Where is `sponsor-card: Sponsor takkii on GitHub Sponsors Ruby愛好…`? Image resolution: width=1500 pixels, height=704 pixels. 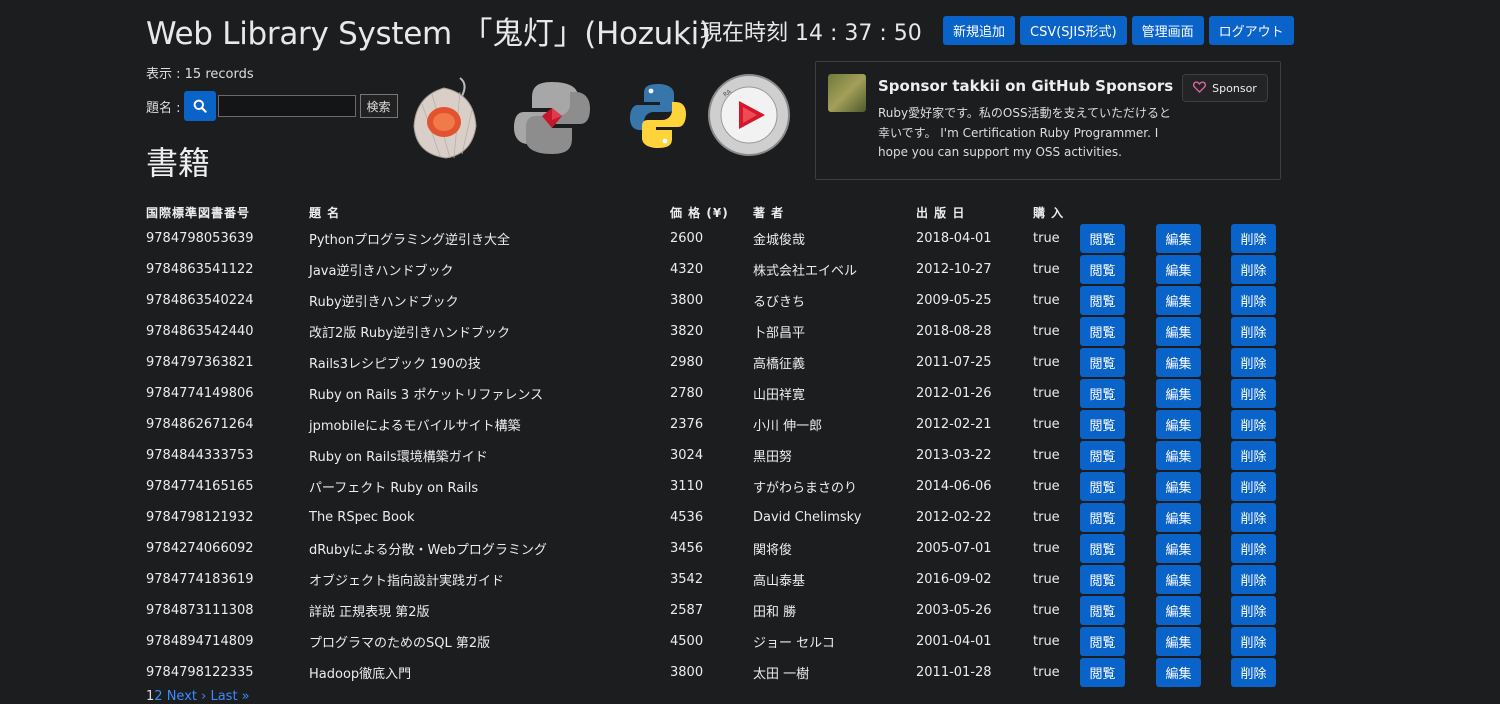
sponsor-card: Sponsor takkii on GitHub Sponsors Ruby愛好… is located at coordinates (1048, 120).